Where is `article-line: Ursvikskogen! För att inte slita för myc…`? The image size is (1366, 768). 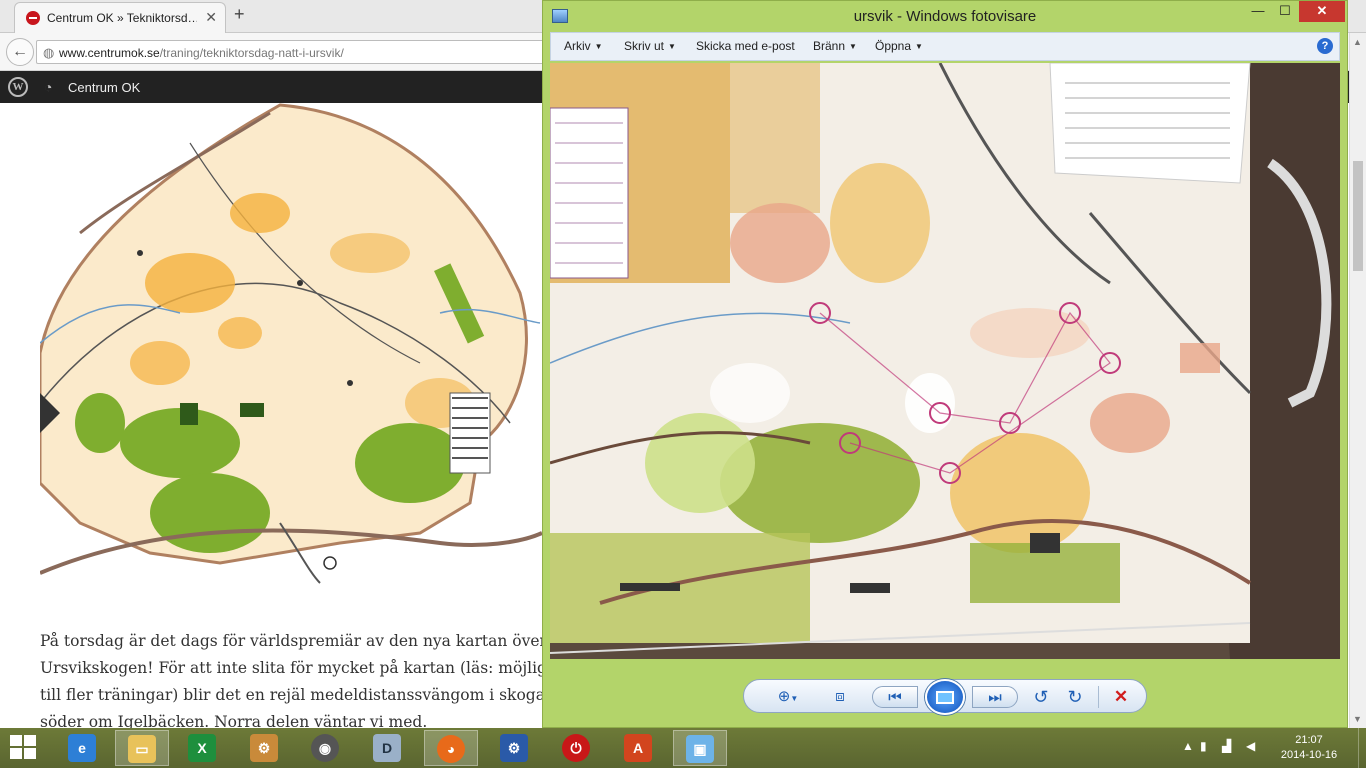
article-line: Ursvikskogen! För att inte slita för myc… is located at coordinates (293, 668).